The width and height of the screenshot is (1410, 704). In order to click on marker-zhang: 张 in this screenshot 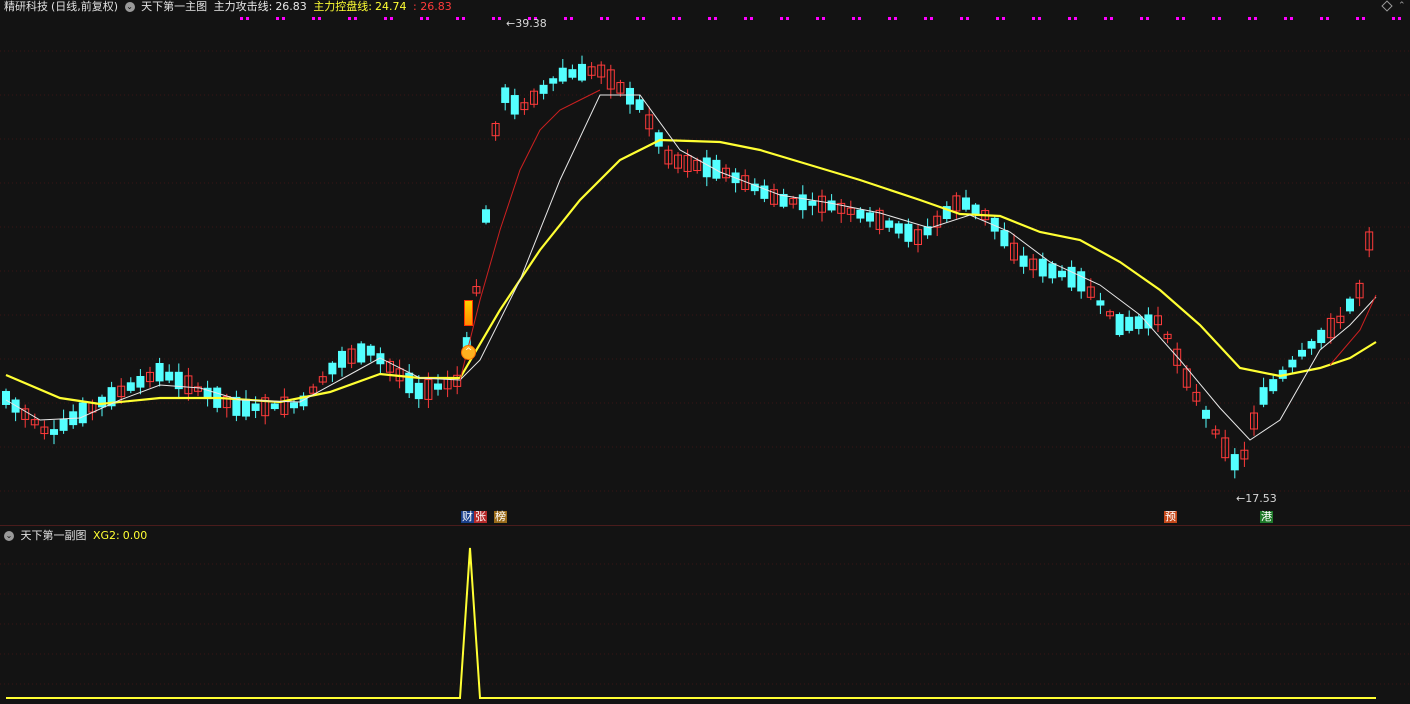, I will do `click(480, 517)`.